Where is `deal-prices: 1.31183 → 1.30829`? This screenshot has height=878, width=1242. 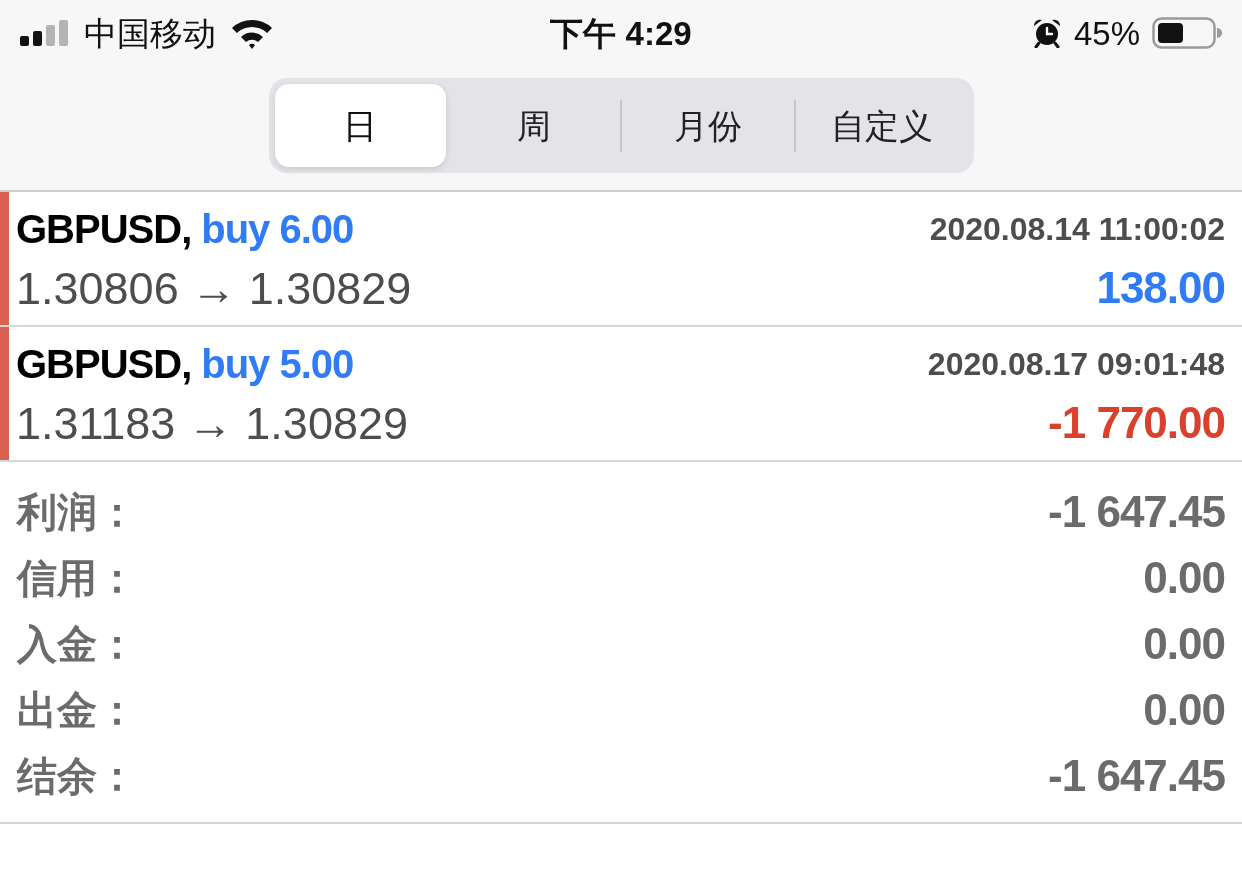 deal-prices: 1.31183 → 1.30829 is located at coordinates (212, 423).